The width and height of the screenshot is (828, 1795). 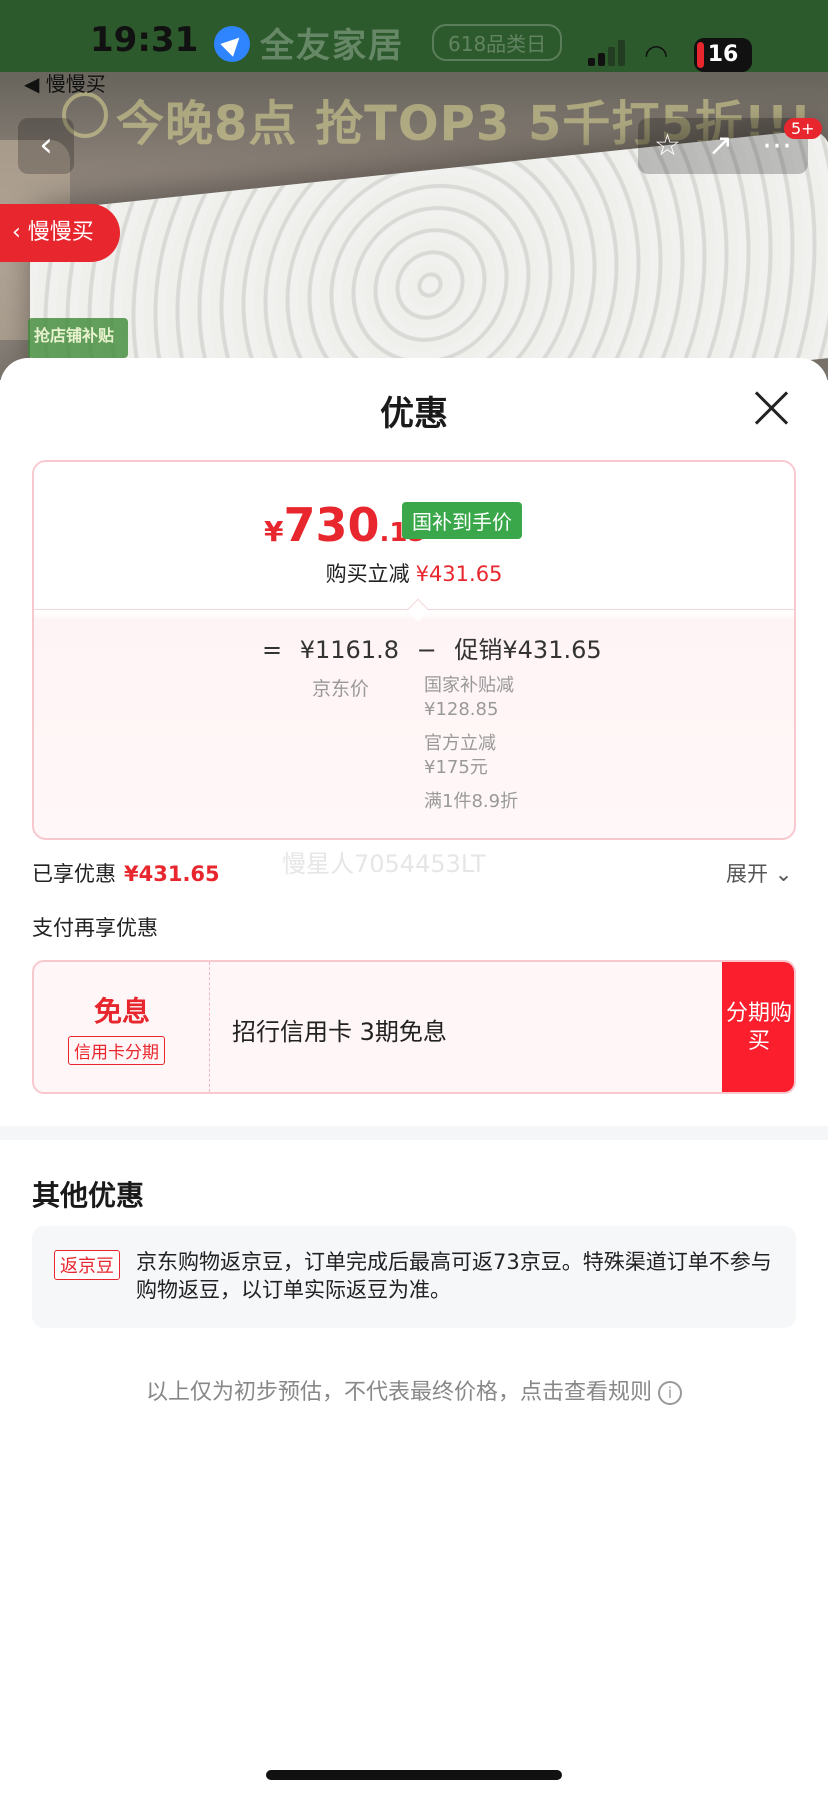 I want to click on shop-subsidy-tag: 抢店铺补贴, so click(x=78, y=338).